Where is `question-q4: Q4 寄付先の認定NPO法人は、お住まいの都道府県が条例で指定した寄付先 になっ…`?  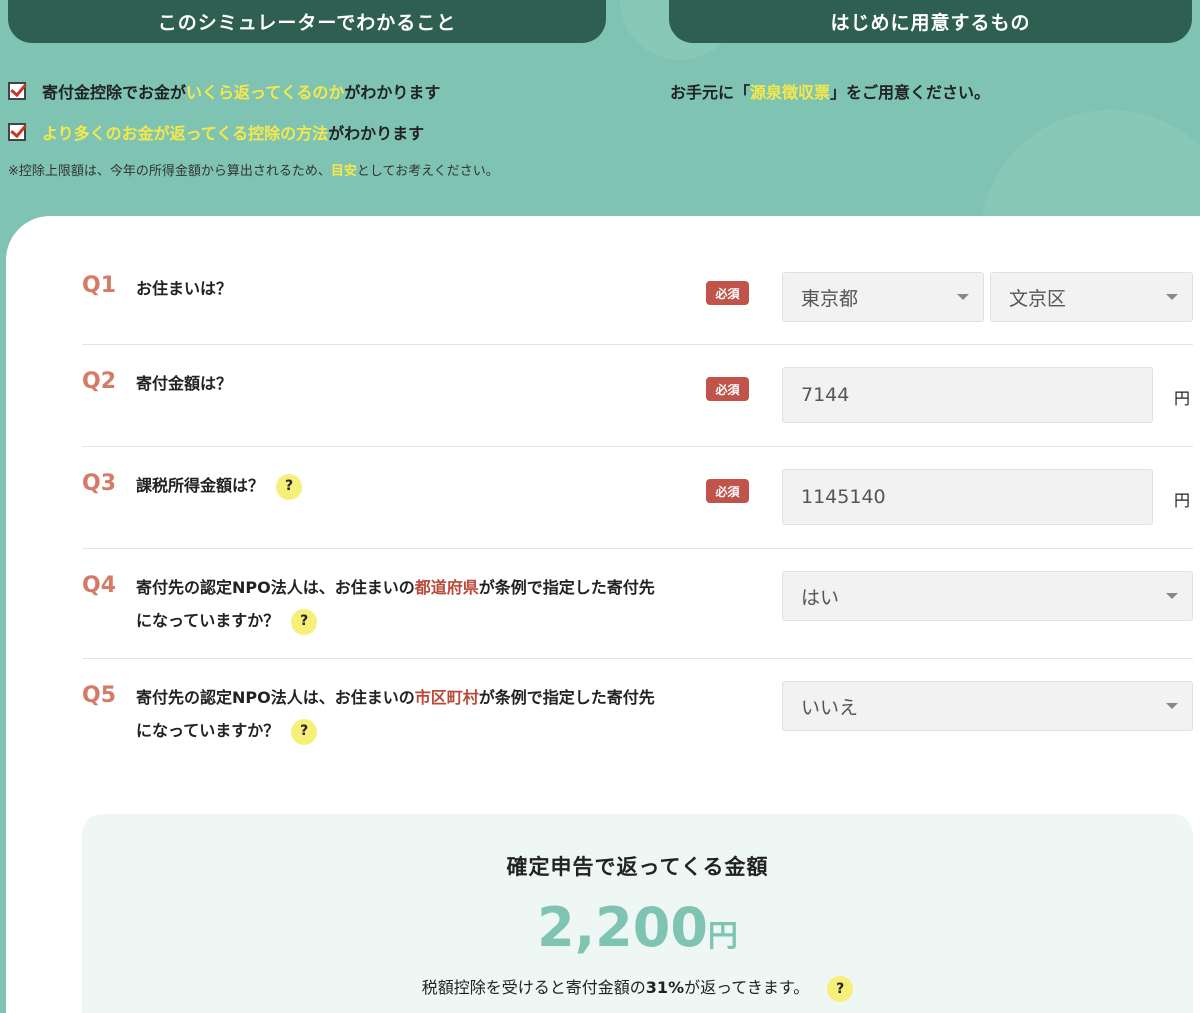
question-q4: Q4 寄付先の認定NPO法人は、お住まいの都道府県が条例で指定した寄付先 になっ… is located at coordinates (637, 604).